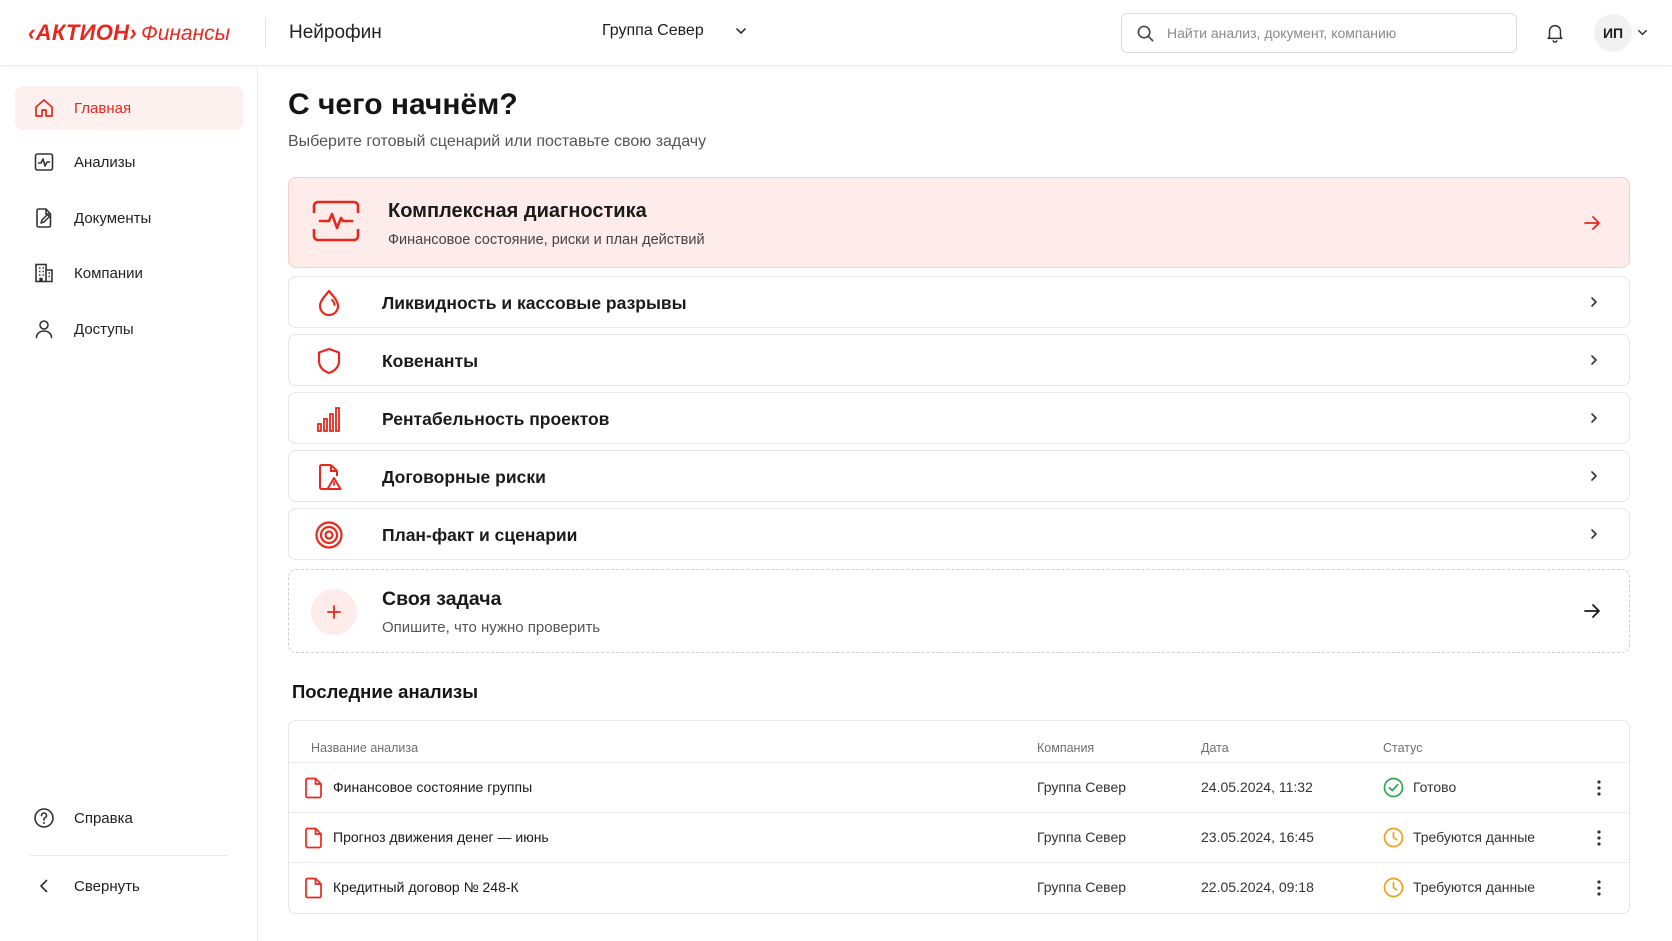 The height and width of the screenshot is (941, 1672). I want to click on analysis-name: Кредитный договор № 248-К, so click(426, 887).